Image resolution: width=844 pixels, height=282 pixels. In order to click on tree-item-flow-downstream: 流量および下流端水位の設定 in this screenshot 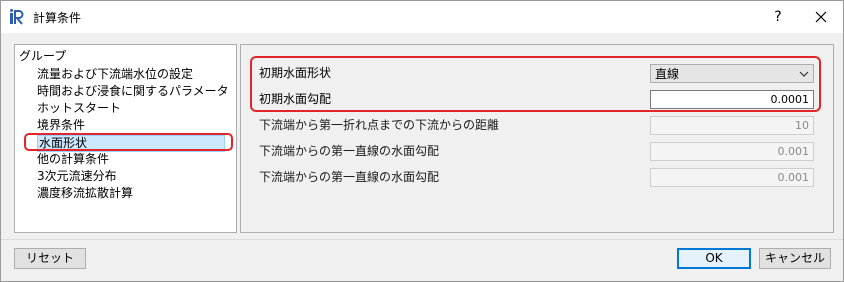, I will do `click(115, 74)`.